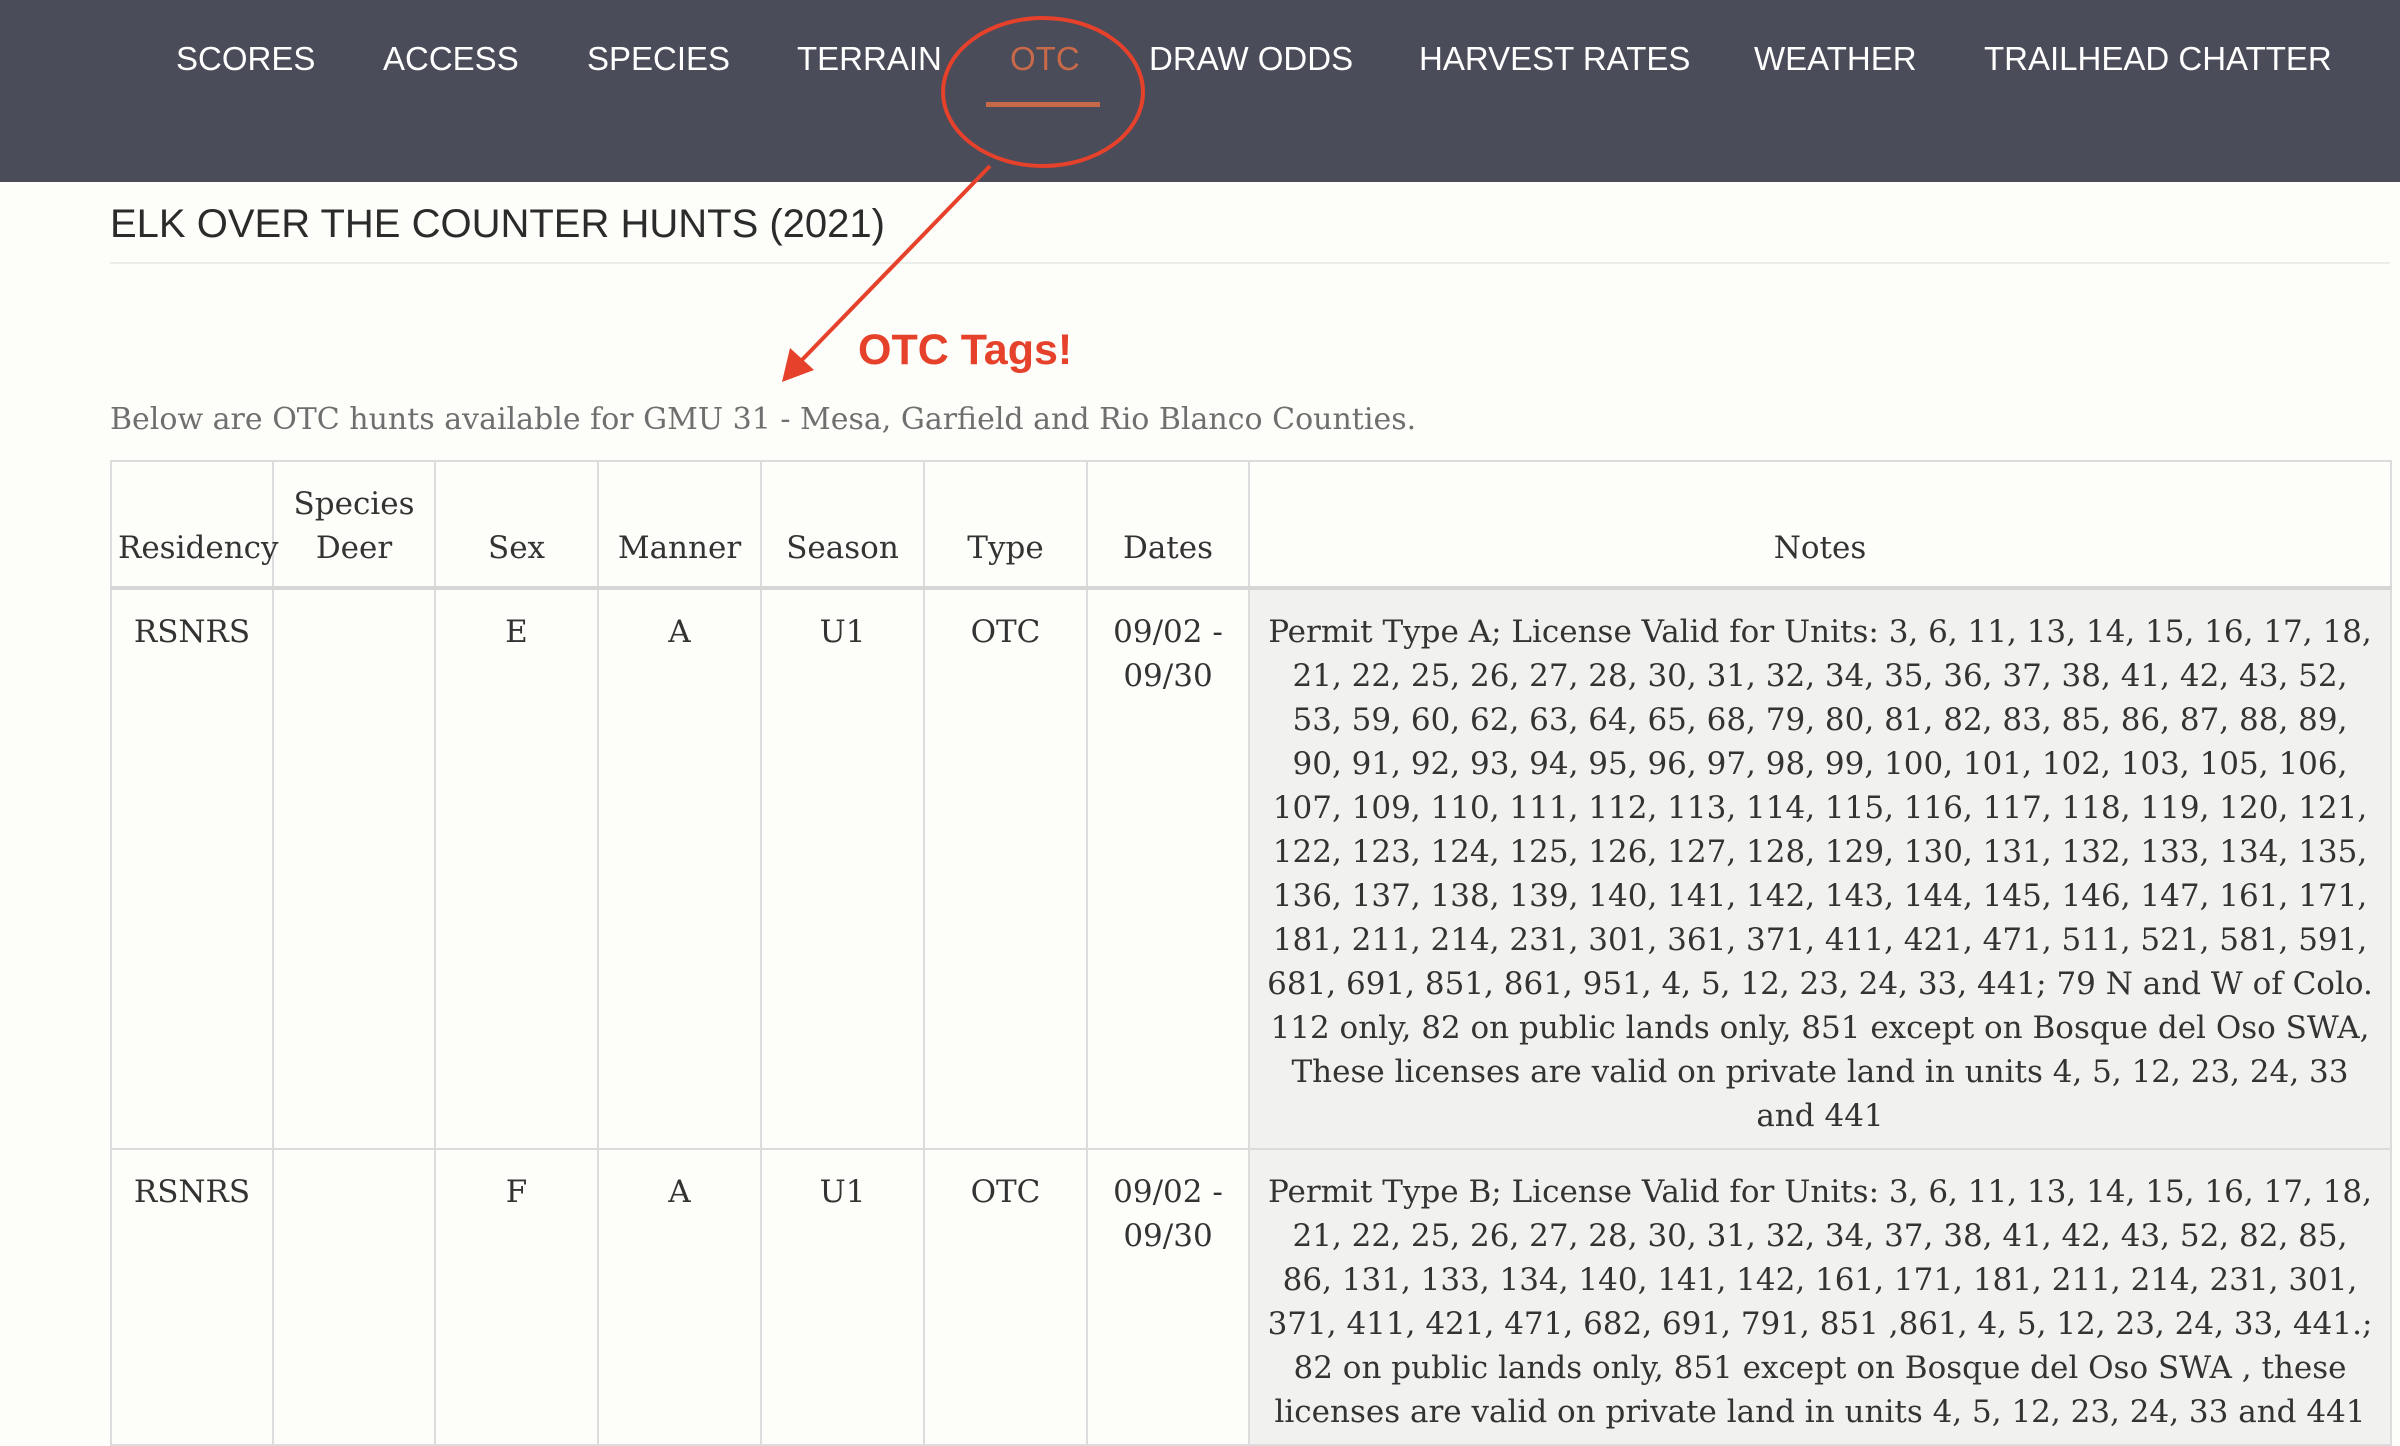 The image size is (2400, 1446). What do you see at coordinates (1820, 524) in the screenshot?
I see `header-notes: Notes` at bounding box center [1820, 524].